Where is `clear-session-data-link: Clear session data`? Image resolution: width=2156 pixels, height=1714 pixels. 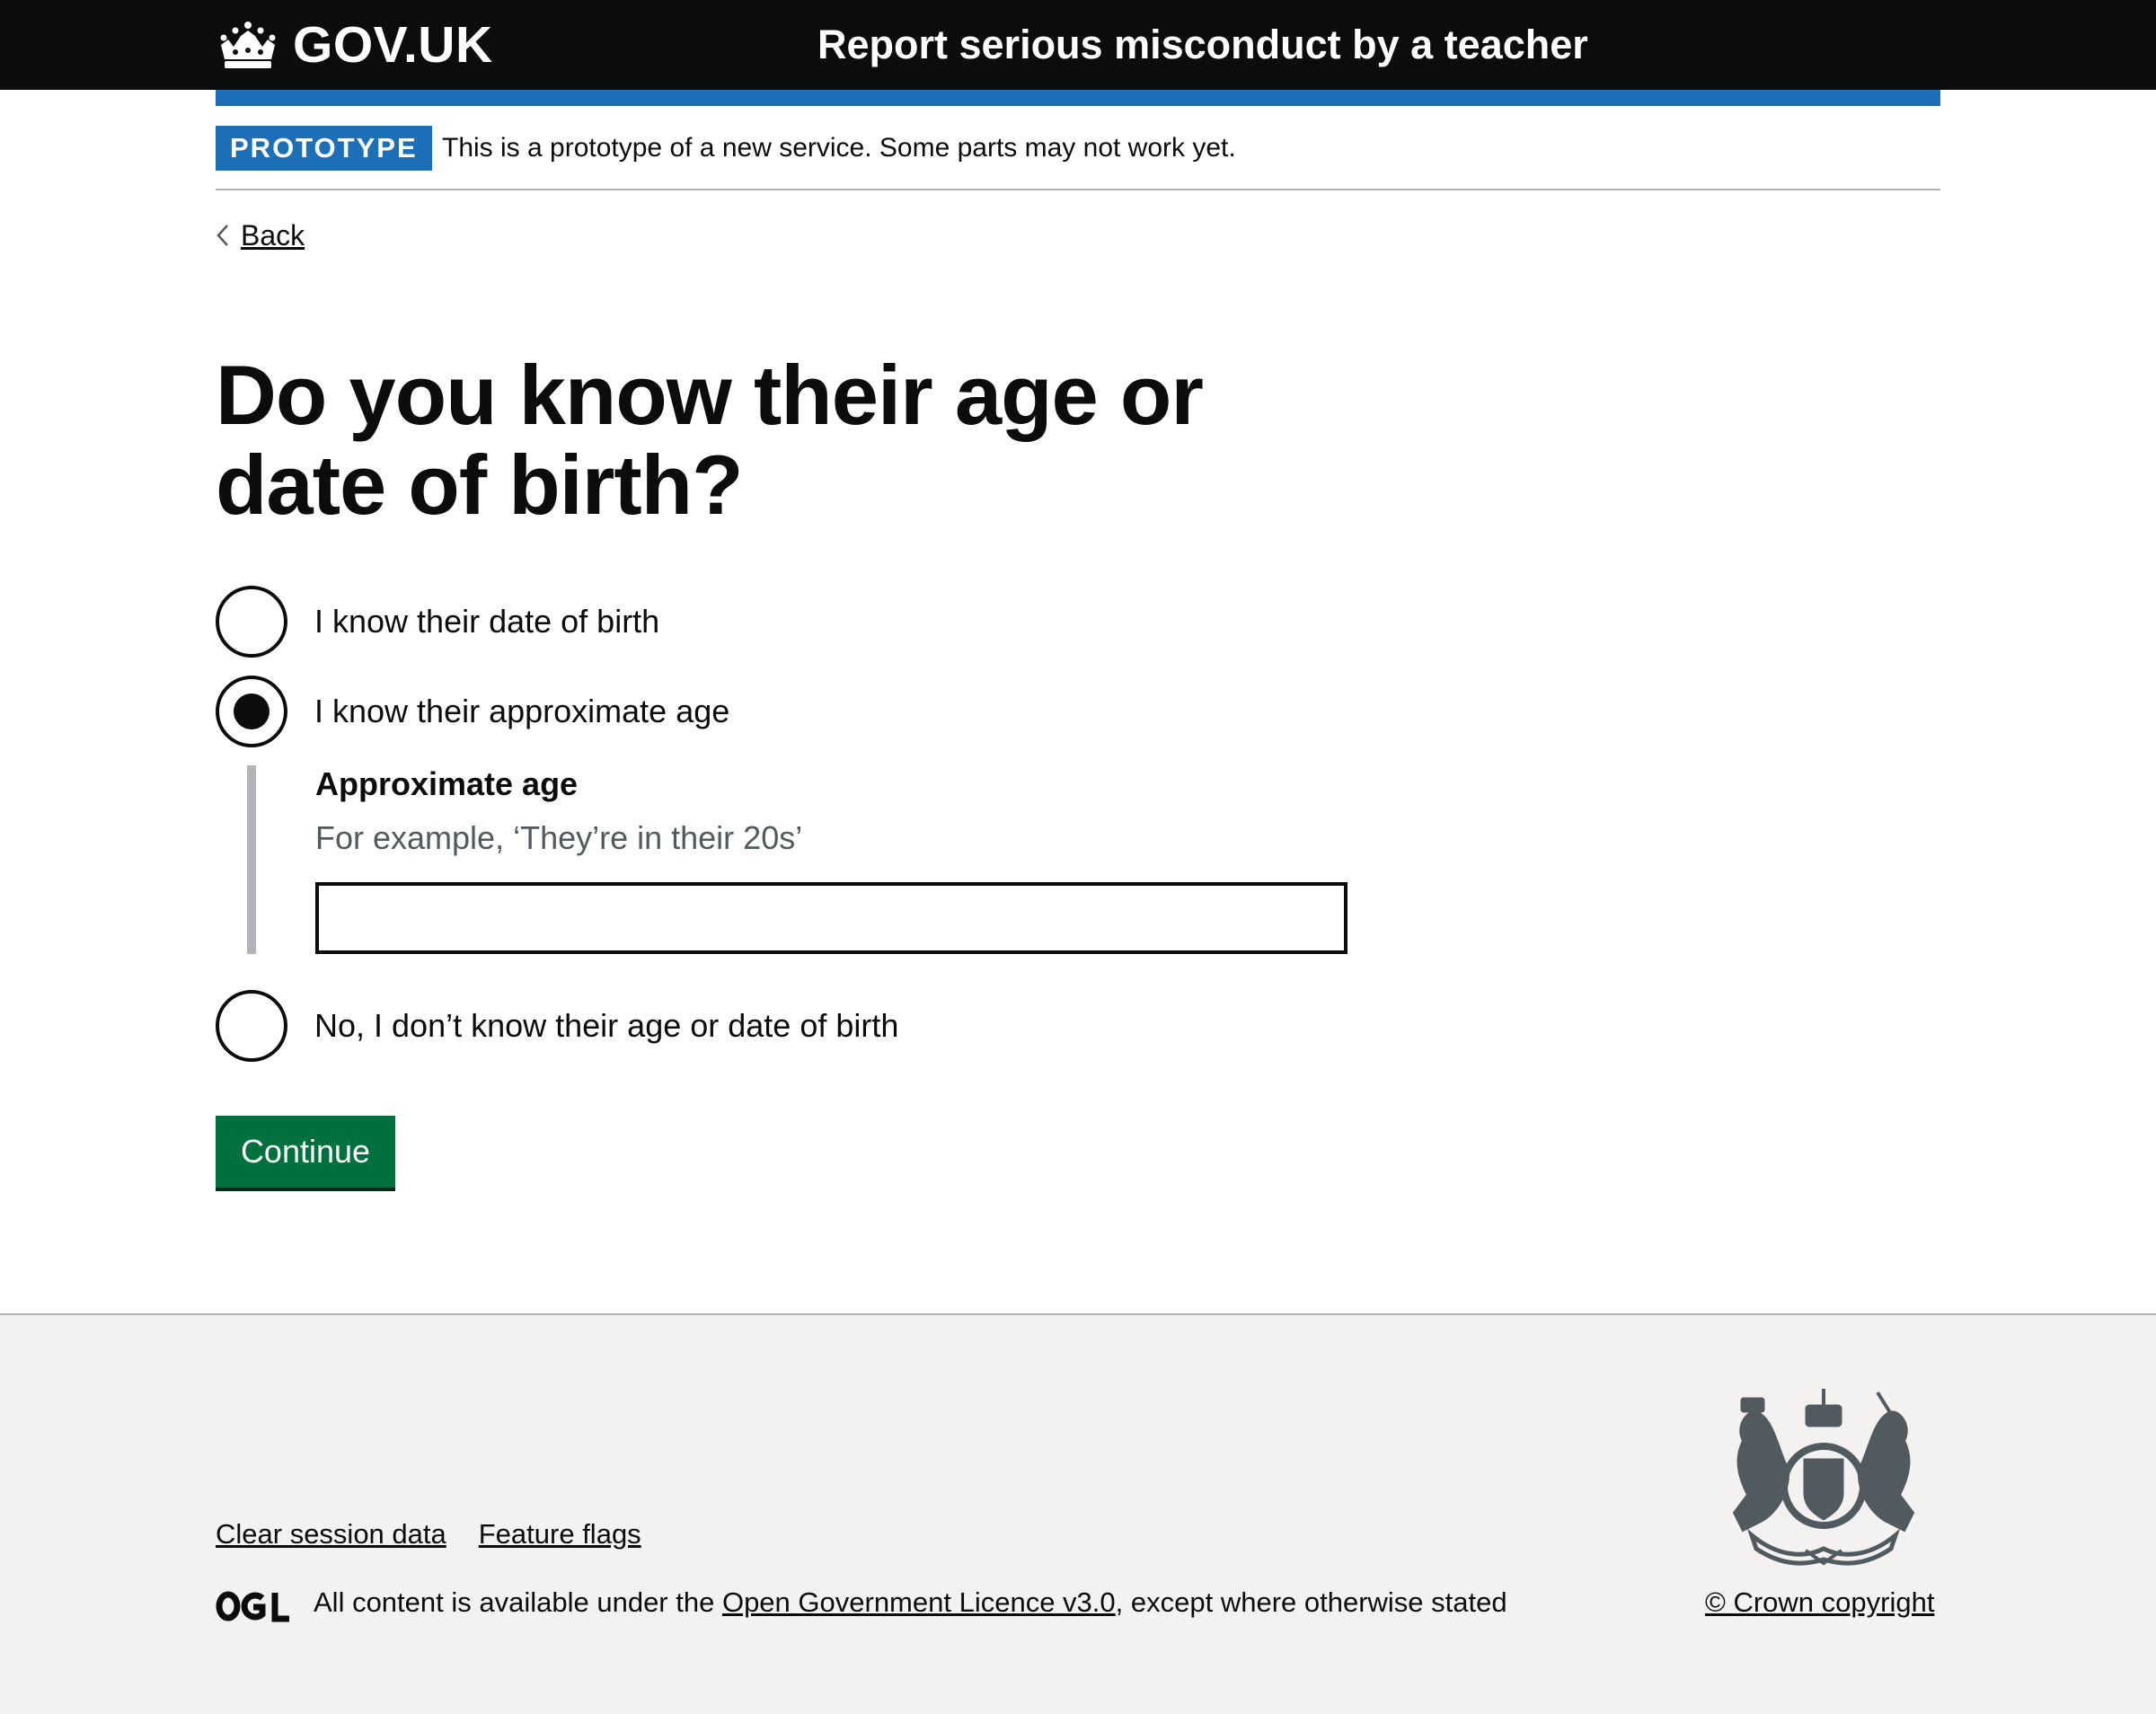
clear-session-data-link: Clear session data is located at coordinates (331, 1534).